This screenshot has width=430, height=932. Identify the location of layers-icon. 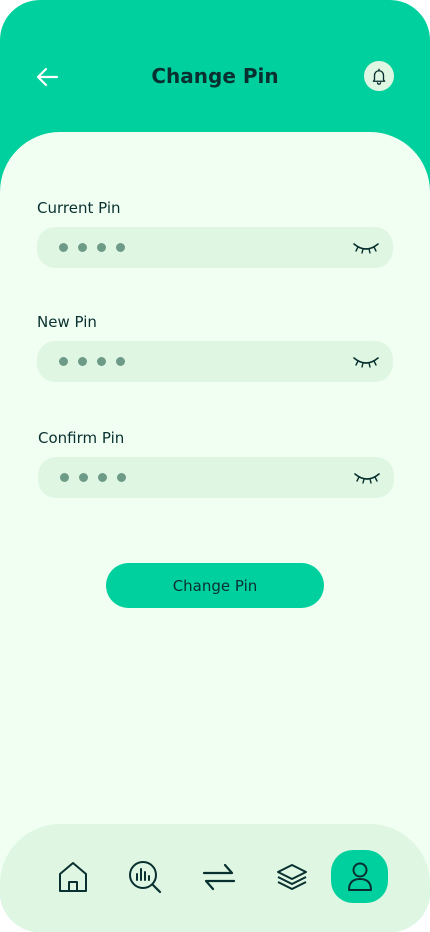
(291, 876).